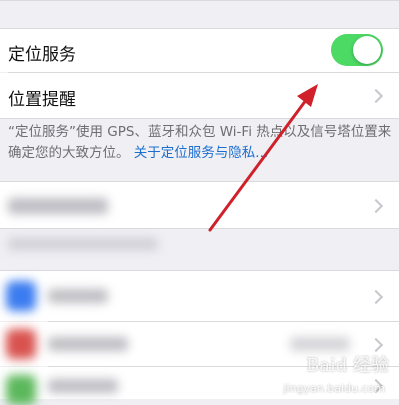 The width and height of the screenshot is (399, 405). I want to click on arrow-head, so click(307, 95).